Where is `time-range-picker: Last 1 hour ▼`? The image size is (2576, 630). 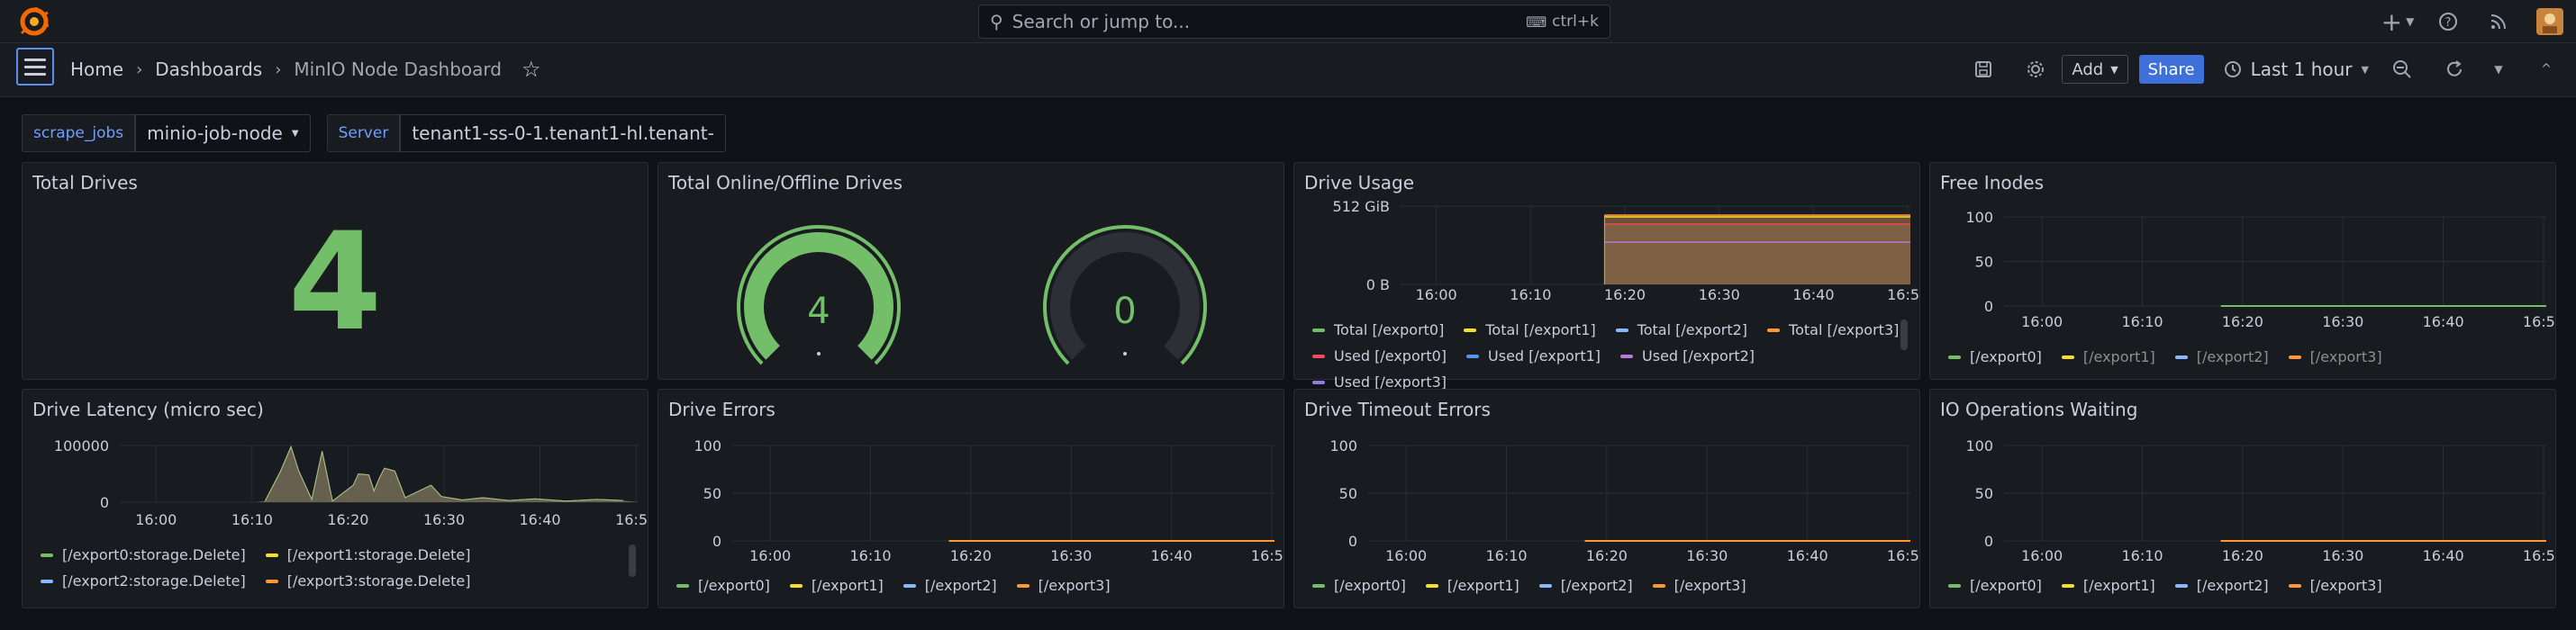
time-range-picker: Last 1 hour ▼ is located at coordinates (2297, 69).